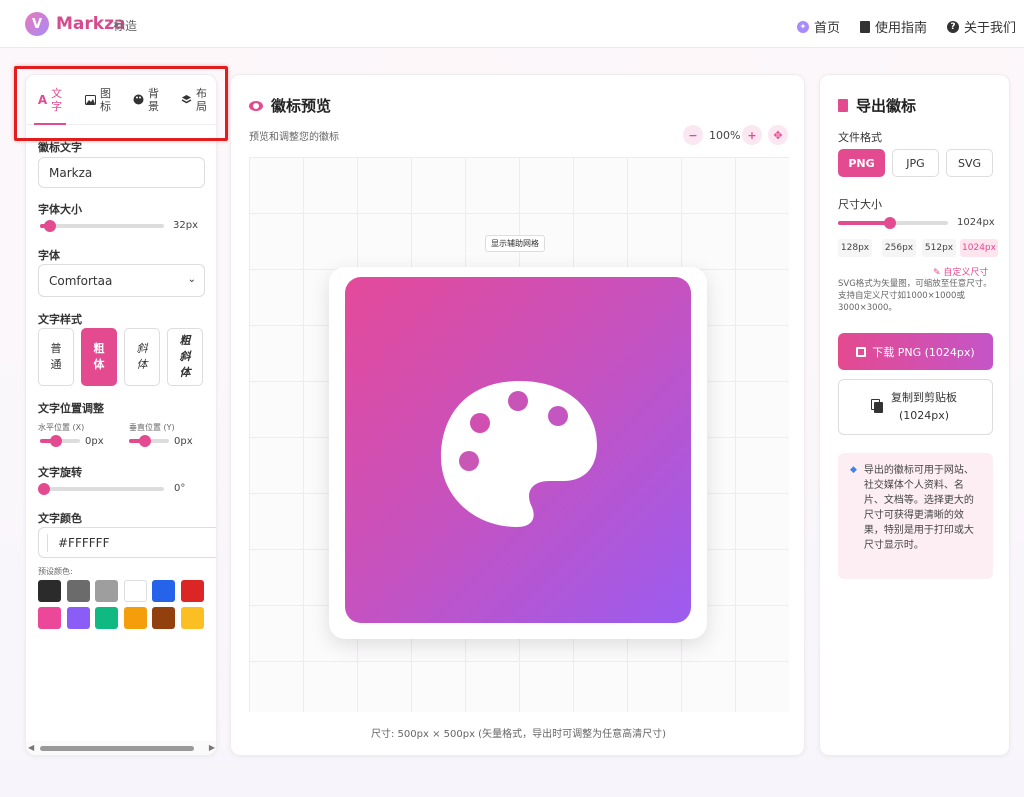  What do you see at coordinates (860, 204) in the screenshot?
I see `size-label: 尺寸大小` at bounding box center [860, 204].